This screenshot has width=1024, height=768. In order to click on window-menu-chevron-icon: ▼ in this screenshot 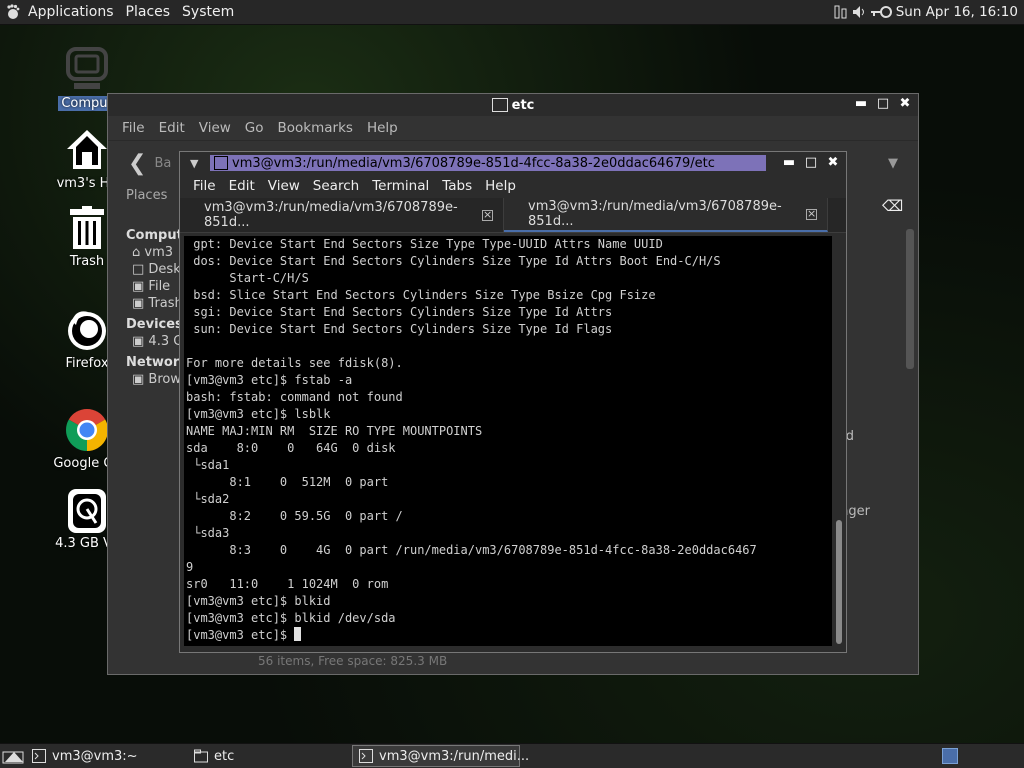, I will do `click(194, 163)`.